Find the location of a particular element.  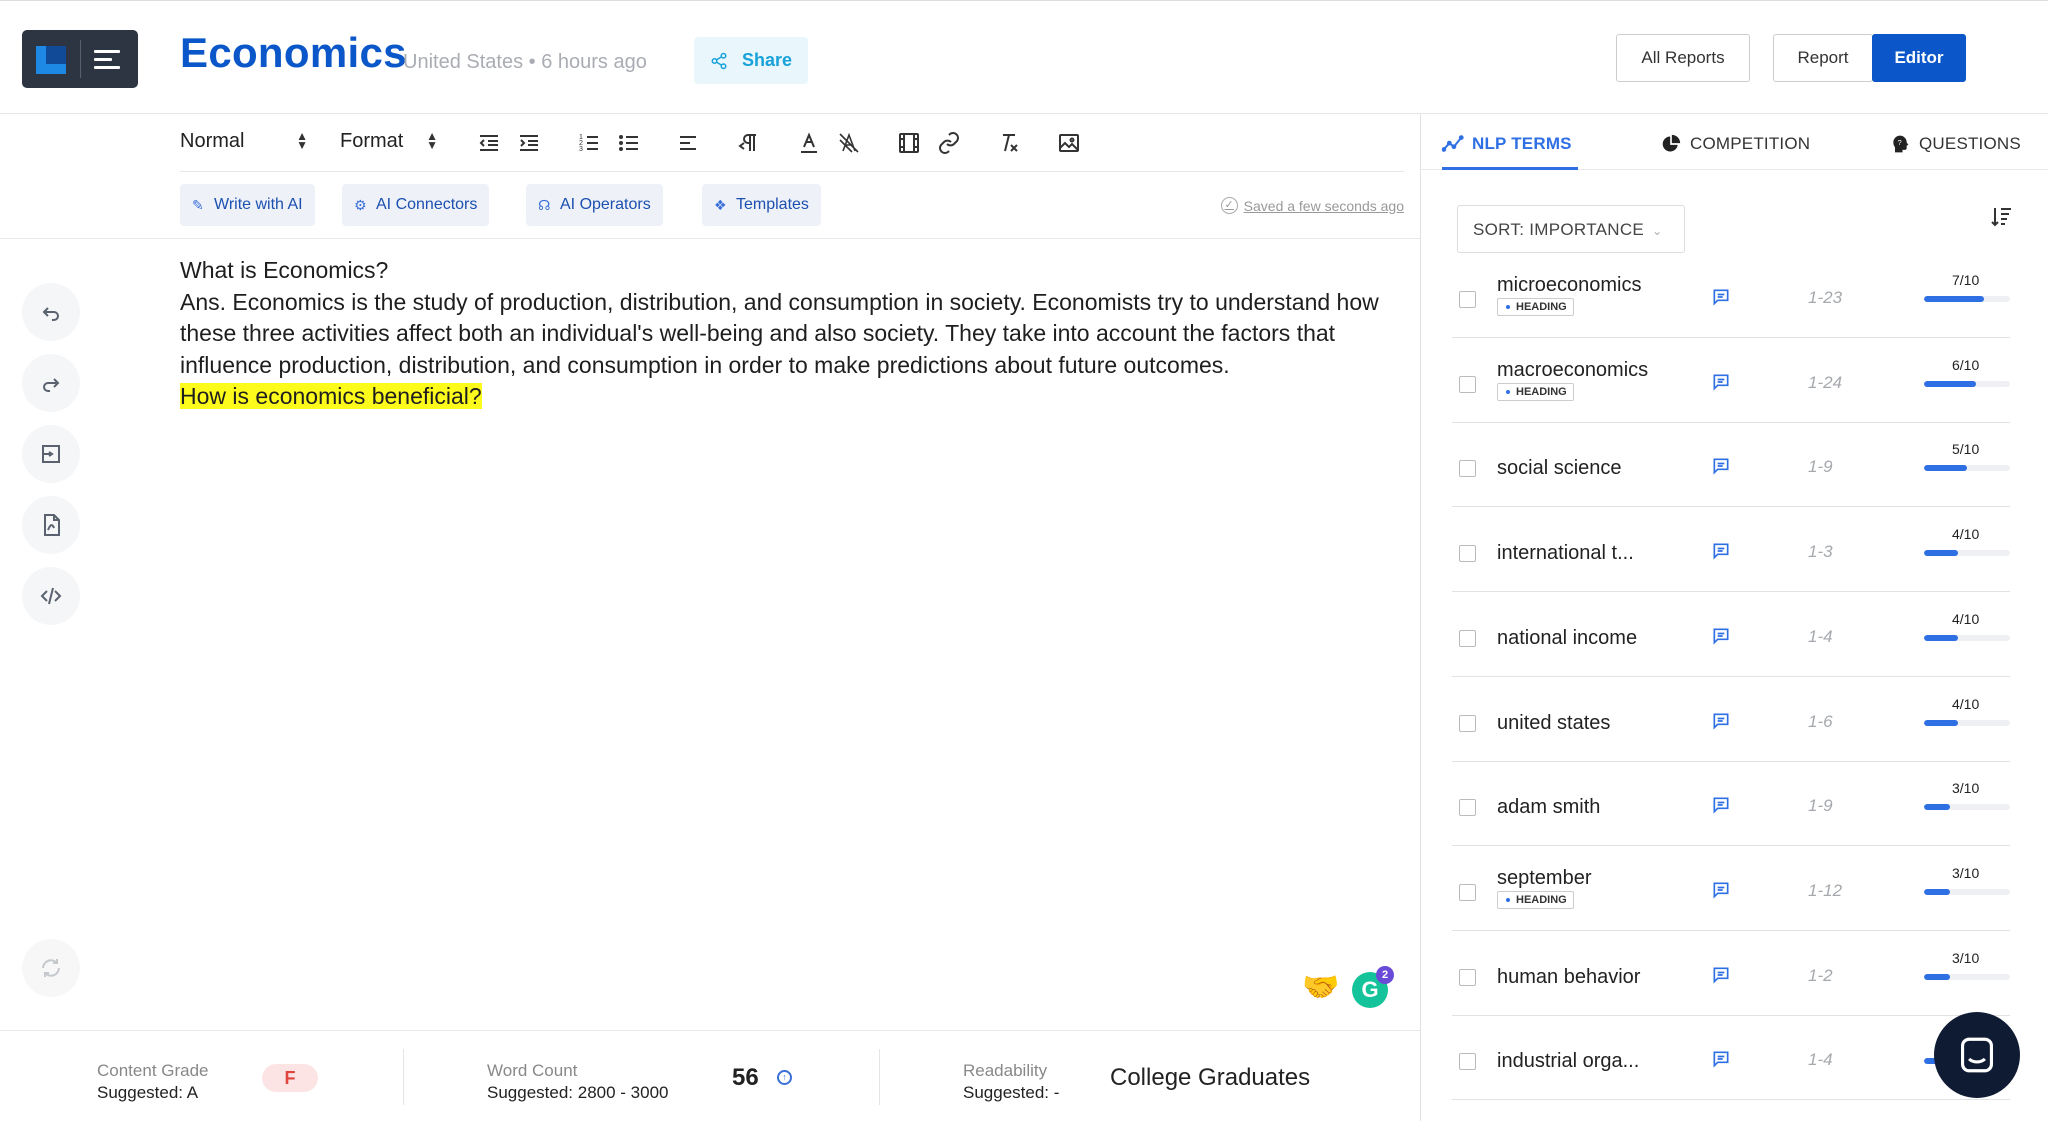

outdent-icon is located at coordinates (489, 143).